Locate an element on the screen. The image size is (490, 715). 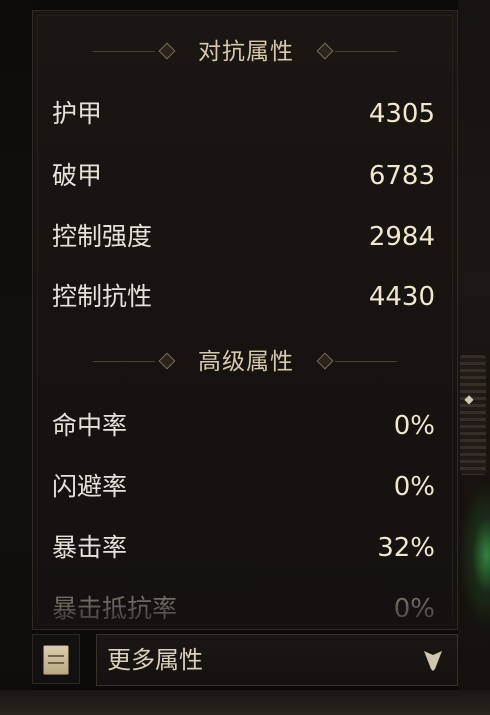
background-scenery: ◆ is located at coordinates (474, 357).